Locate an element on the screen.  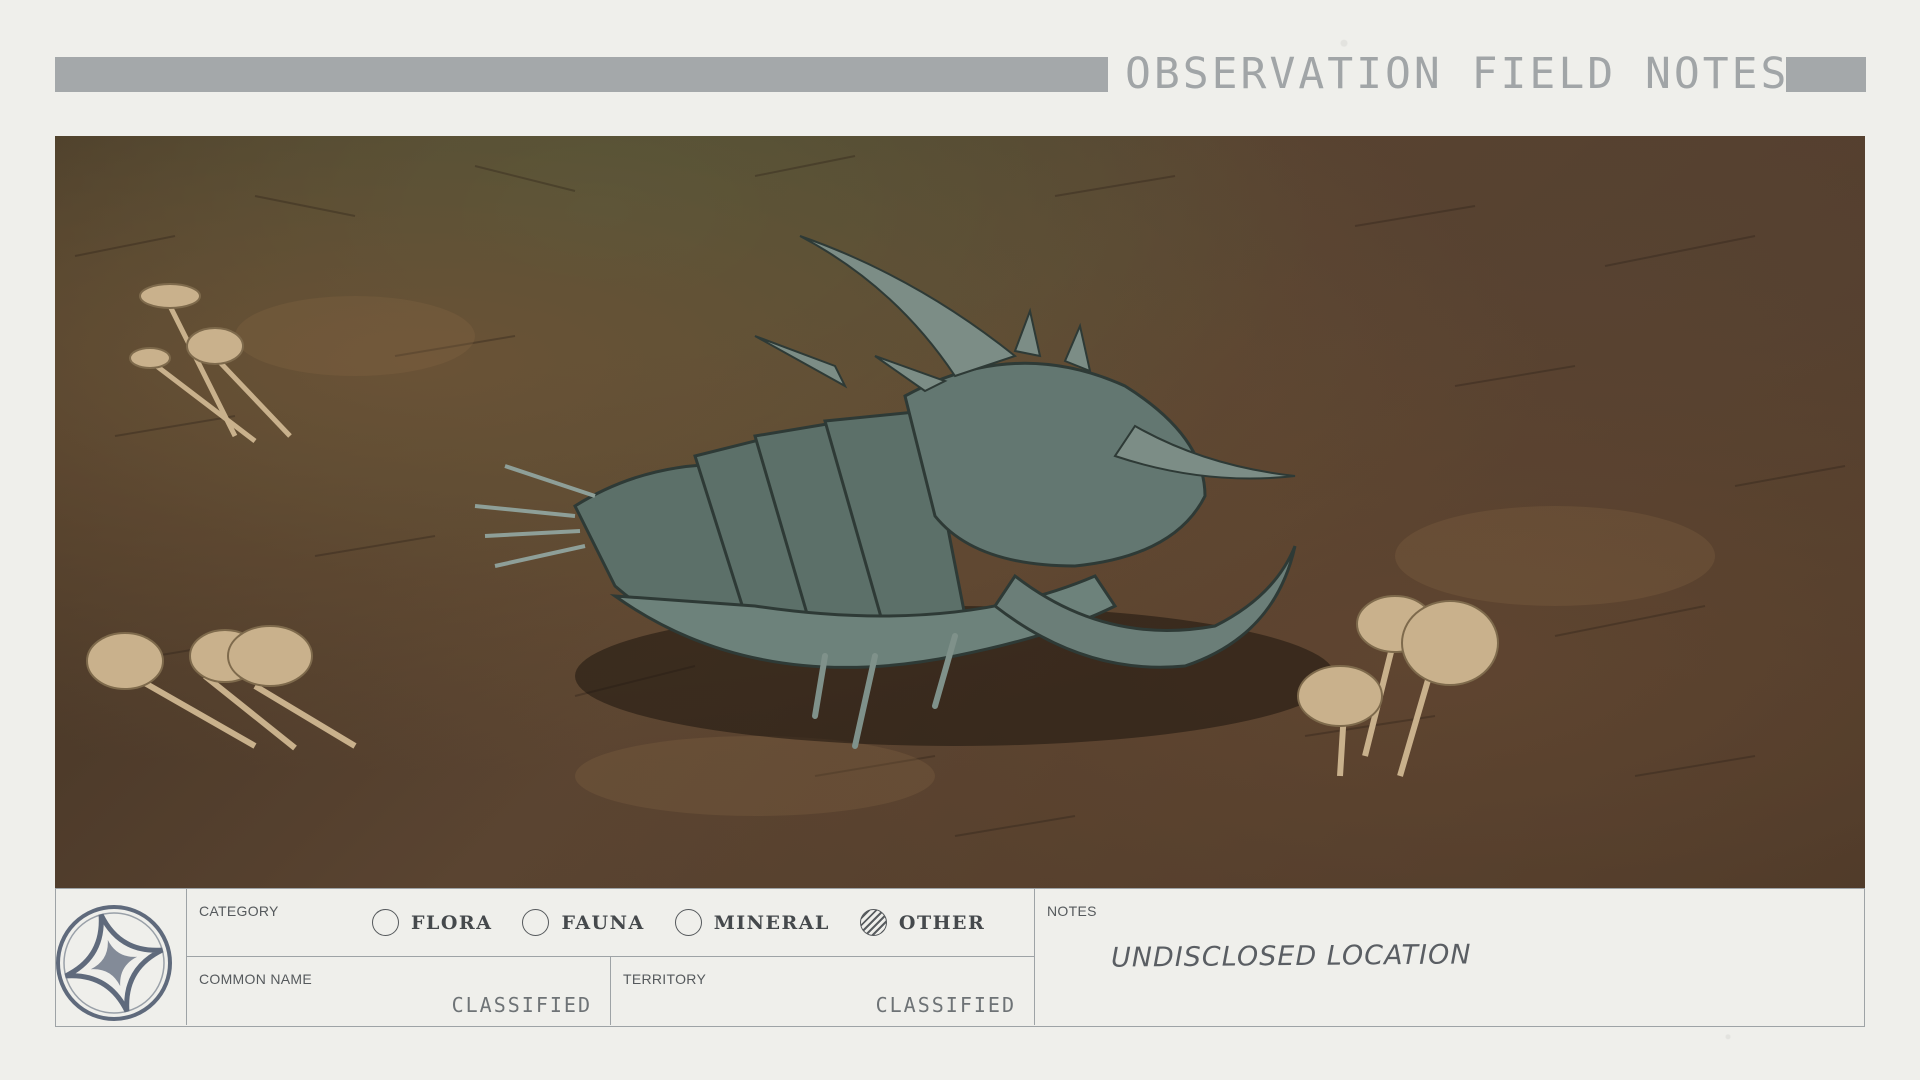
category-option-fauna: FAUNA is located at coordinates (583, 922).